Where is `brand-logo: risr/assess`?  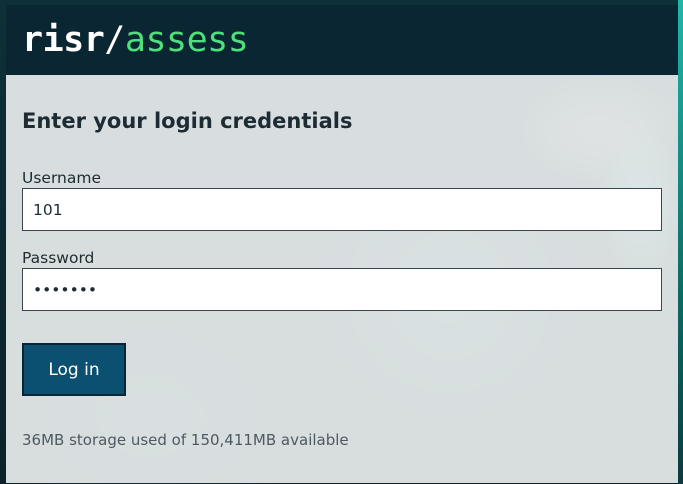 brand-logo: risr/assess is located at coordinates (135, 39).